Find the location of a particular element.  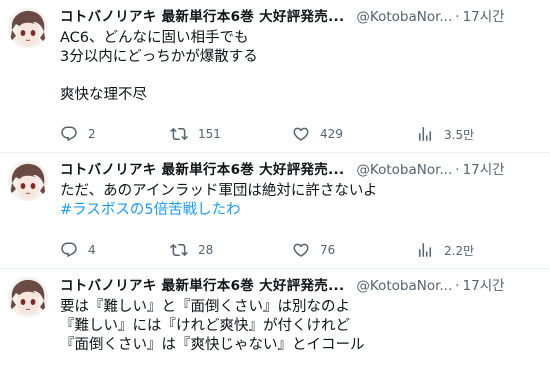

tweet-line: ただ、あのアインラッド軍団は絶対に許さないよ is located at coordinates (219, 191).